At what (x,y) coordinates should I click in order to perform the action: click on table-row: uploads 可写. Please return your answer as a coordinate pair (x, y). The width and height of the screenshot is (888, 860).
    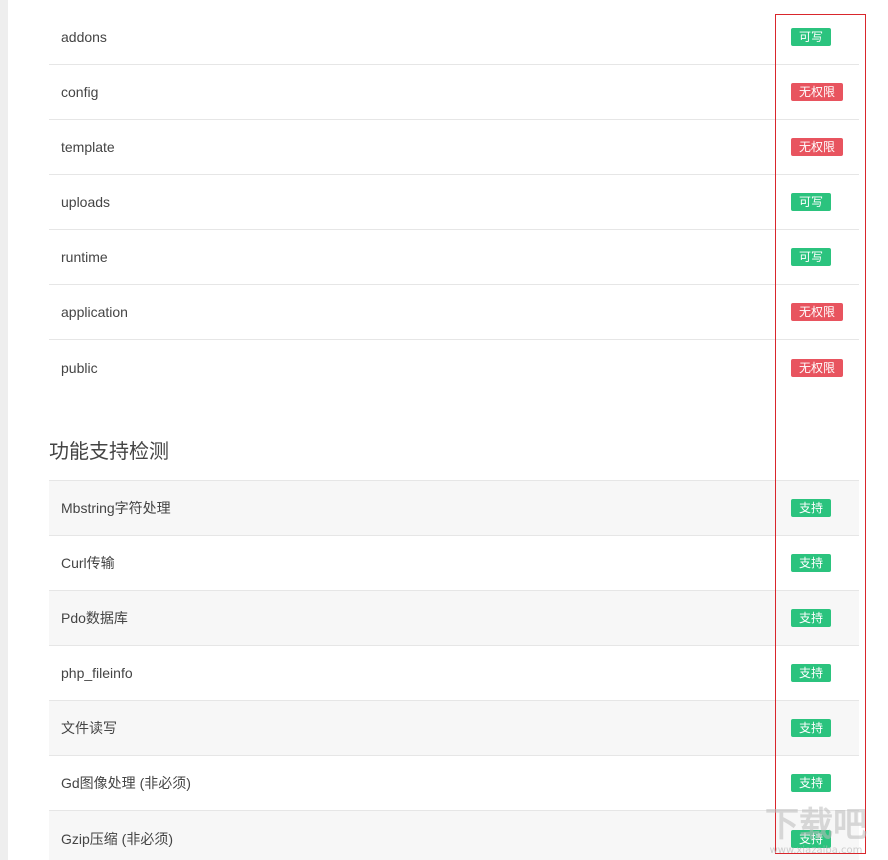
    Looking at the image, I should click on (454, 202).